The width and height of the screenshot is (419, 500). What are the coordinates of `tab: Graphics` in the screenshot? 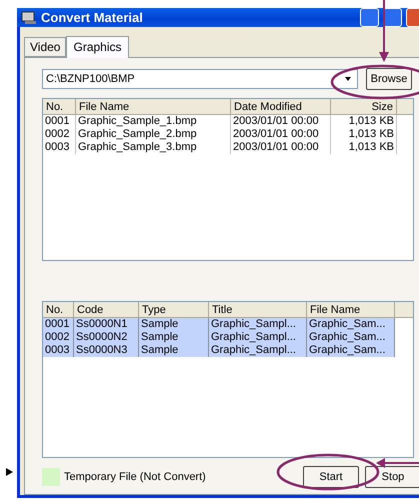 It's located at (97, 47).